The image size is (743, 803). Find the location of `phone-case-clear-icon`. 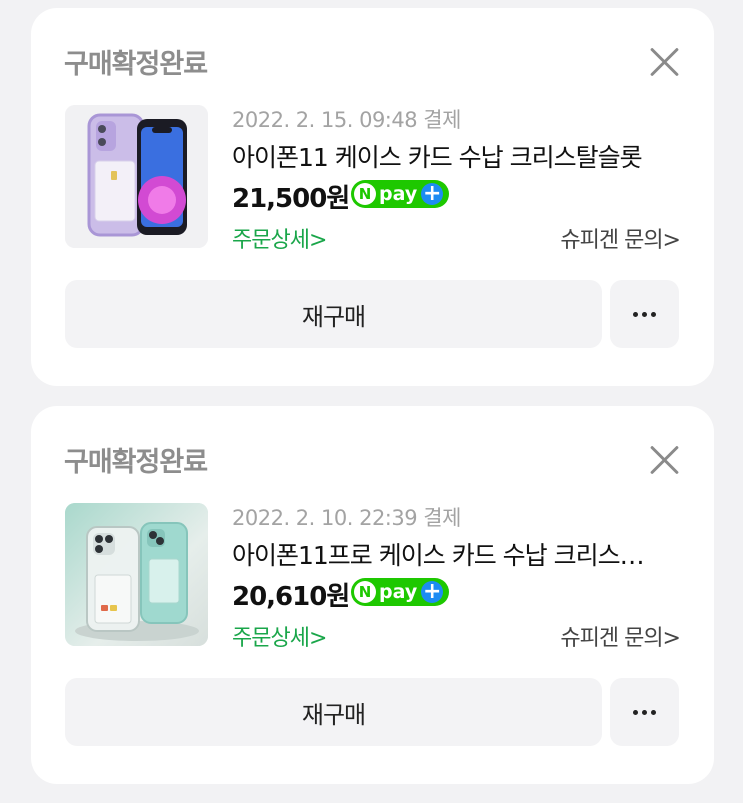

phone-case-clear-icon is located at coordinates (136, 574).